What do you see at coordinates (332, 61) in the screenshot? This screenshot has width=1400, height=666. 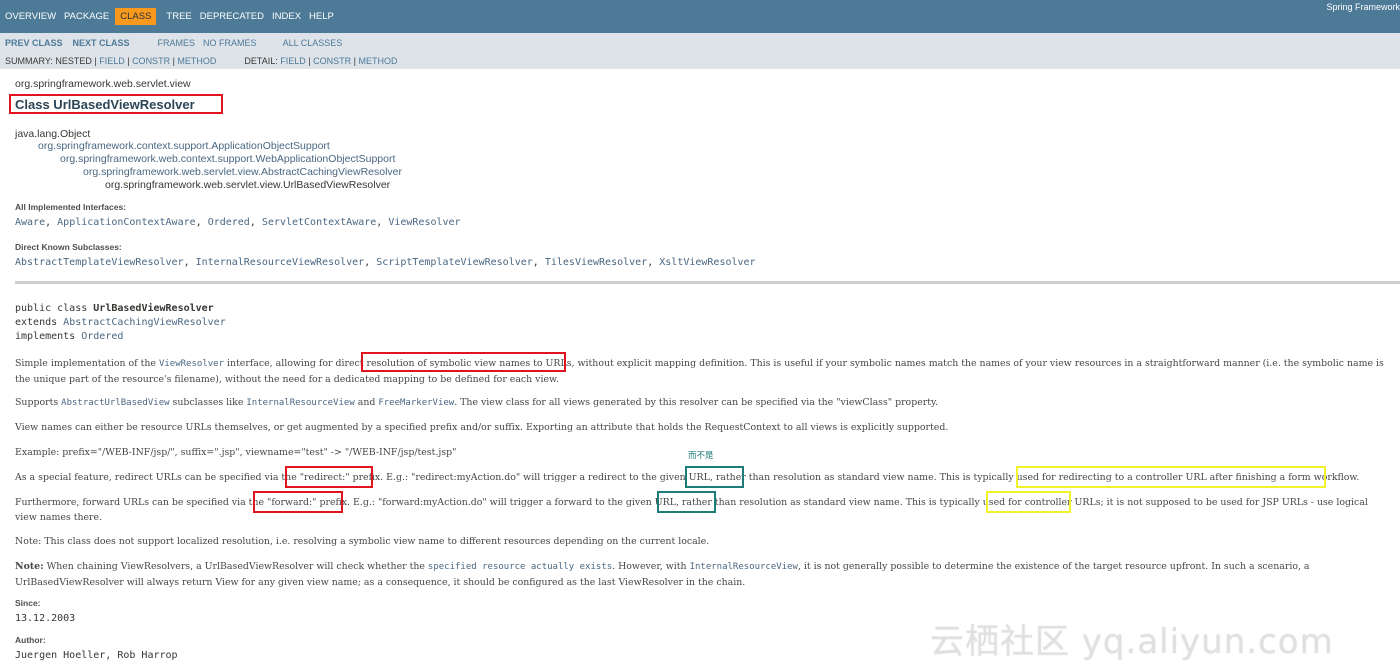 I see `detail-constr-link: CONSTR` at bounding box center [332, 61].